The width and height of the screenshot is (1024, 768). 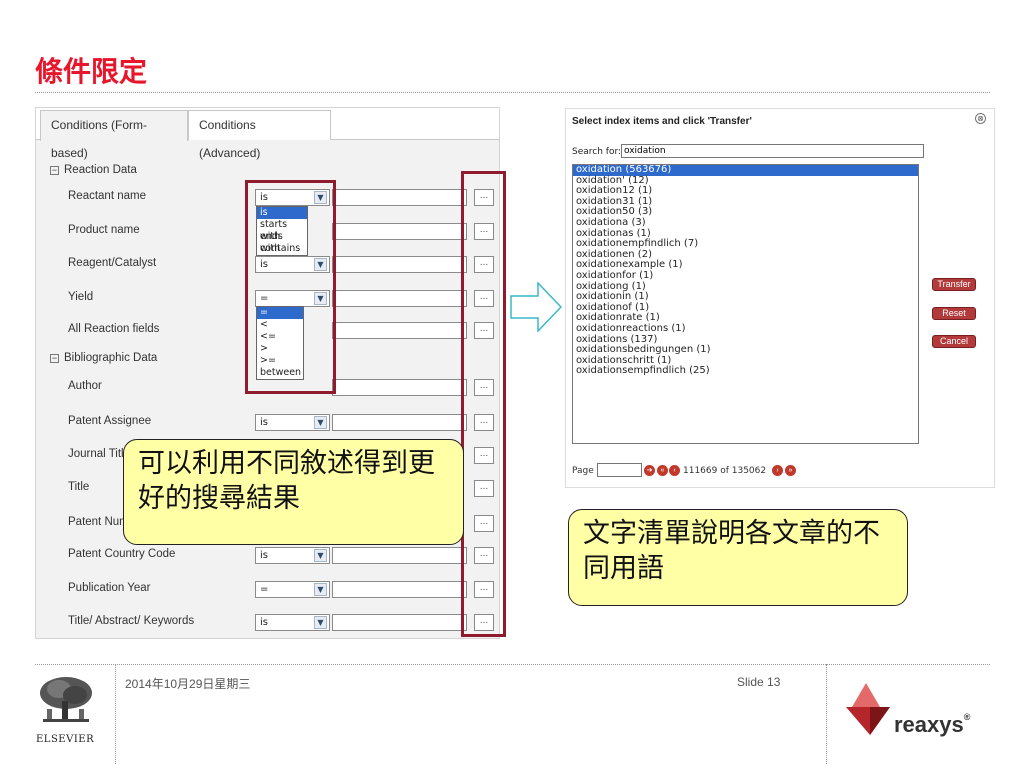 What do you see at coordinates (399, 264) in the screenshot?
I see `reagent-catalyst-input` at bounding box center [399, 264].